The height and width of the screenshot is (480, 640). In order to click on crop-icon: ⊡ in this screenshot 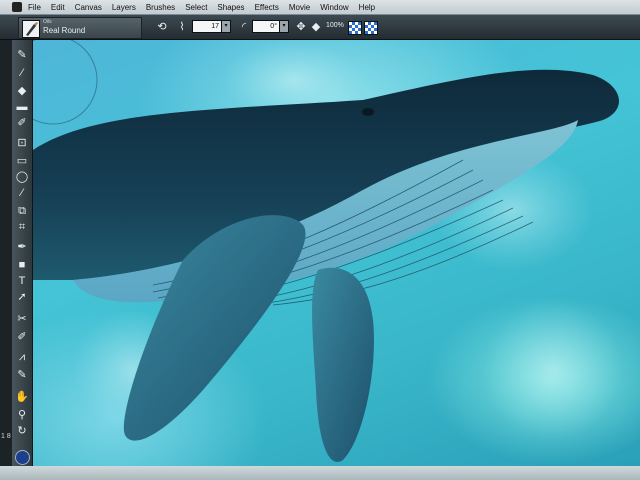, I will do `click(22, 143)`.